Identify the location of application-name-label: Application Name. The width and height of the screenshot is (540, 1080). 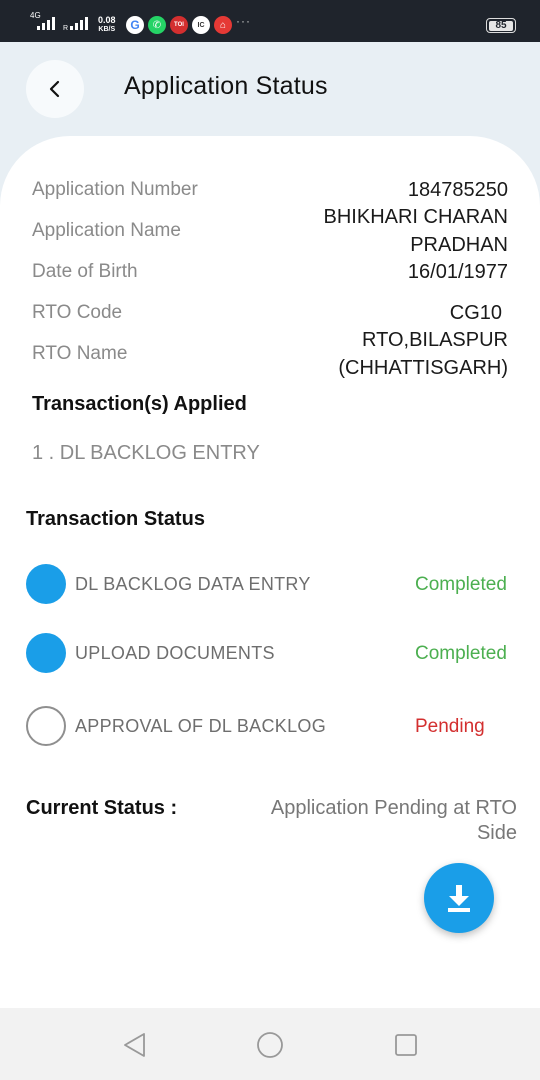
(106, 230).